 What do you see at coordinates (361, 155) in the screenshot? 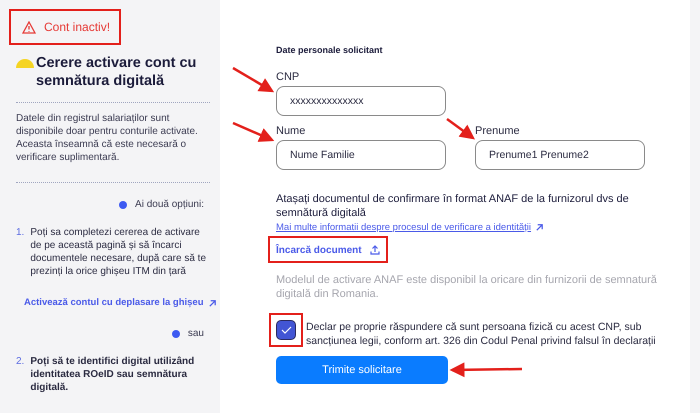
I see `text-field: Nume Familie` at bounding box center [361, 155].